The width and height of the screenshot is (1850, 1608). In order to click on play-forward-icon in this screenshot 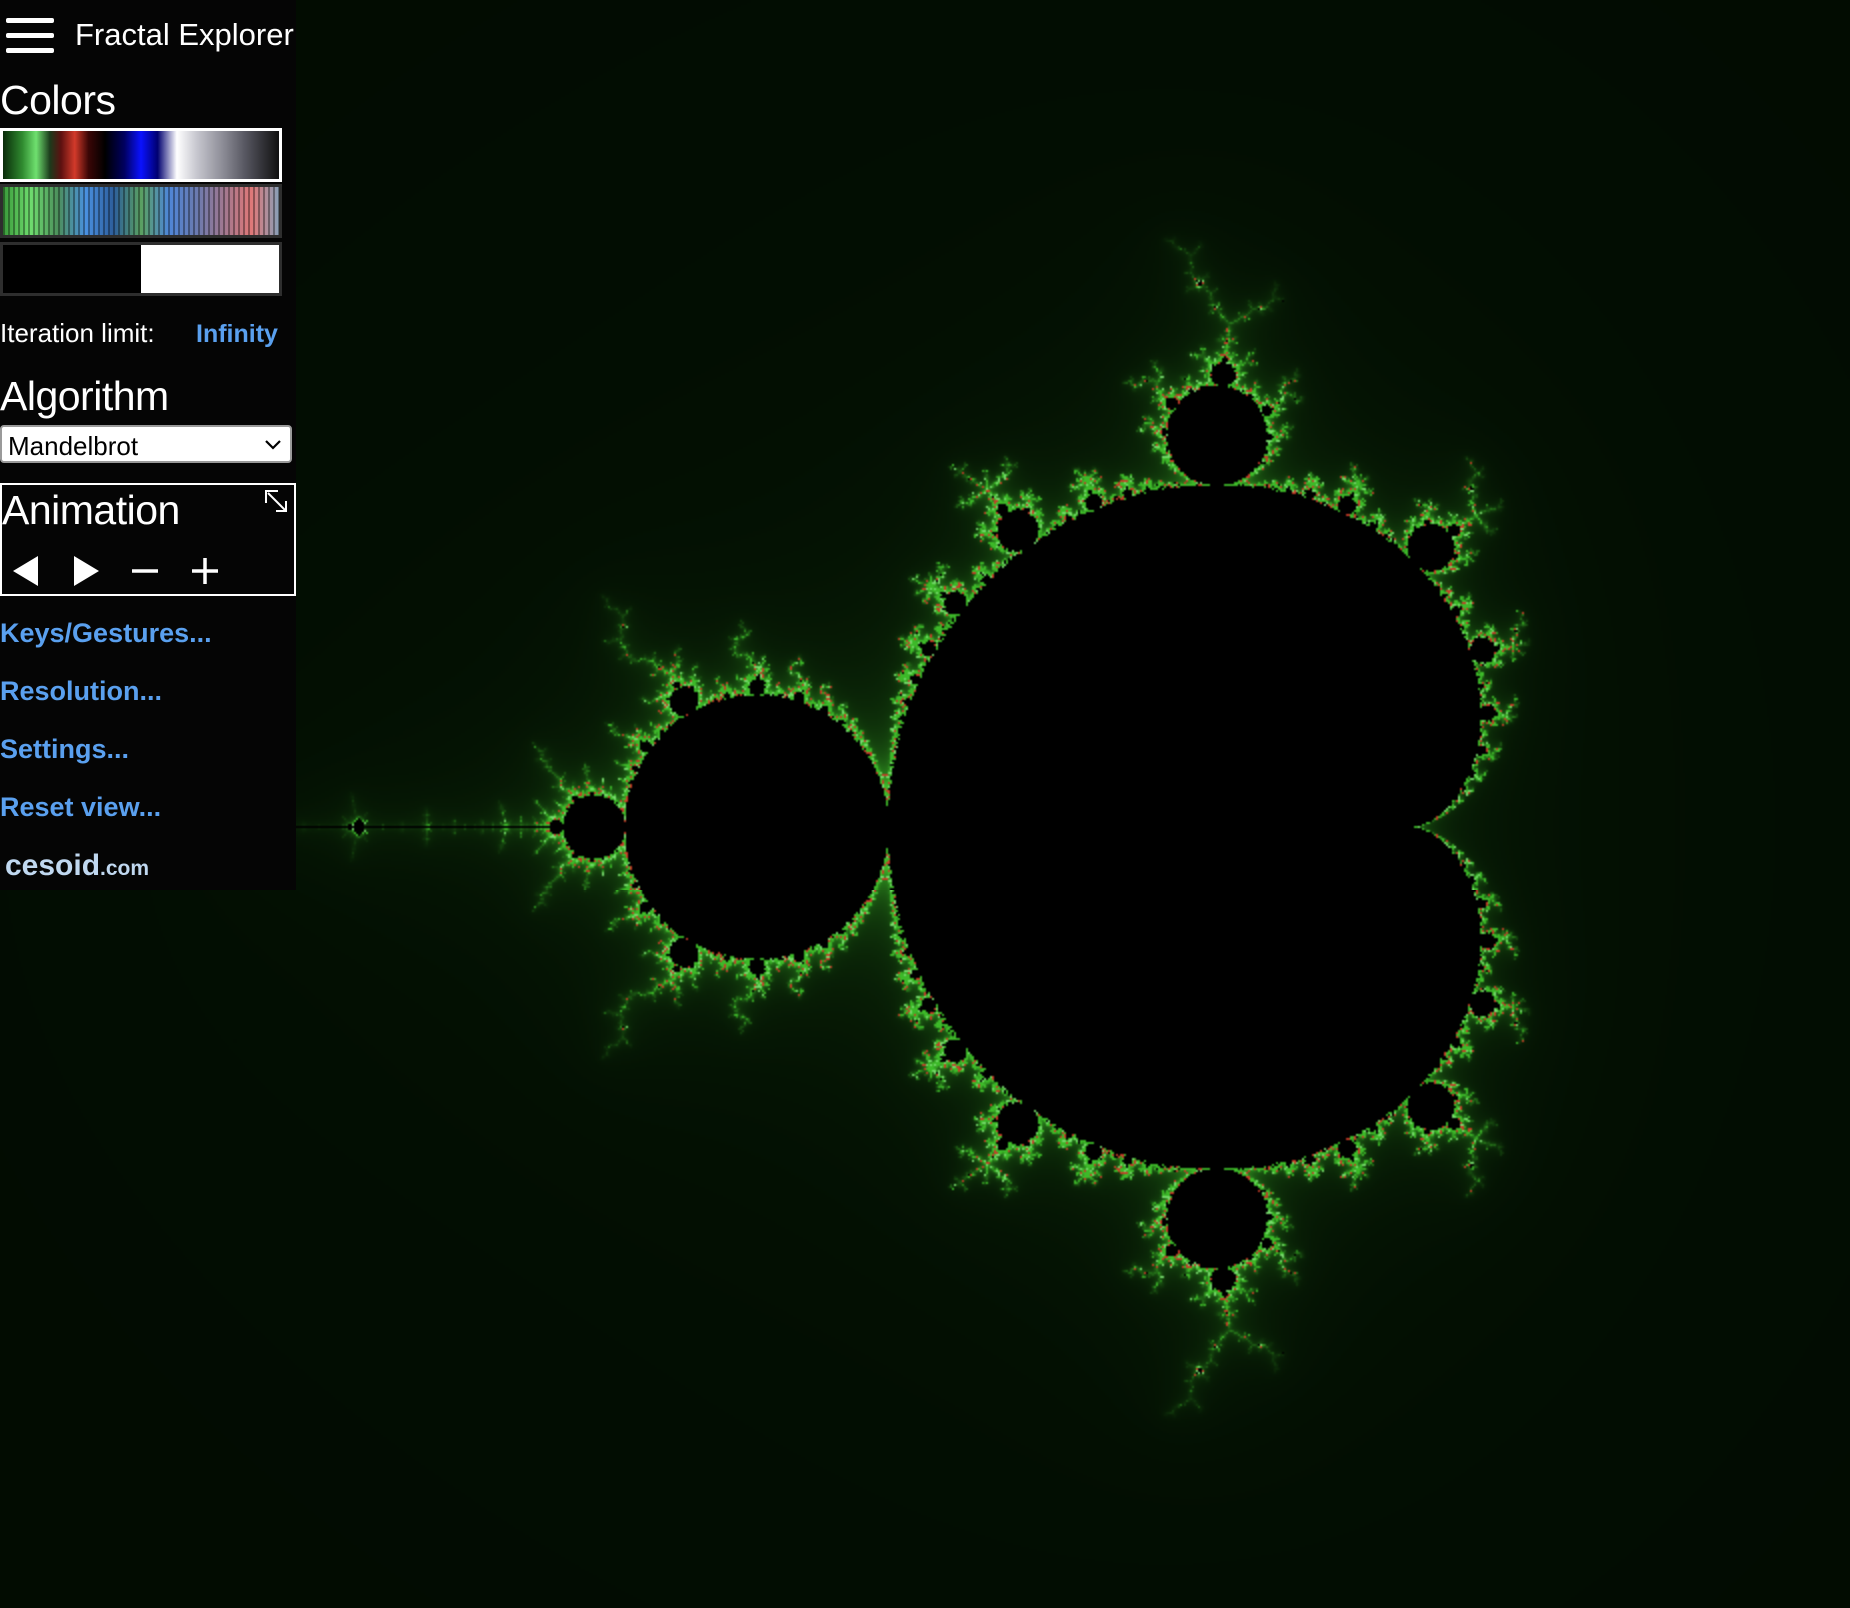, I will do `click(86, 571)`.